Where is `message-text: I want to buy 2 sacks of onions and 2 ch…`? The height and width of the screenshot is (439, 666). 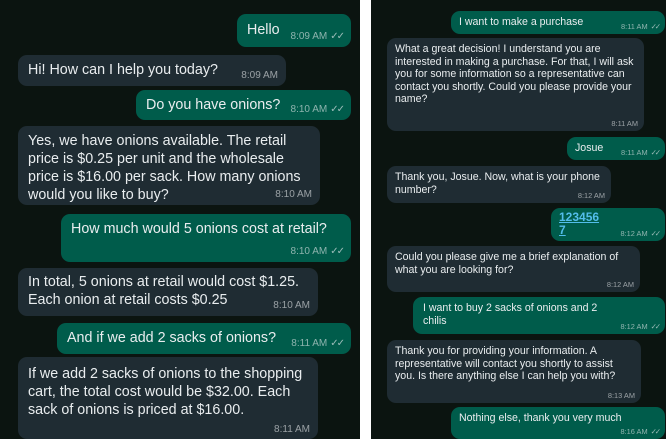
message-text: I want to buy 2 sacks of onions and 2 ch… is located at coordinates (510, 314).